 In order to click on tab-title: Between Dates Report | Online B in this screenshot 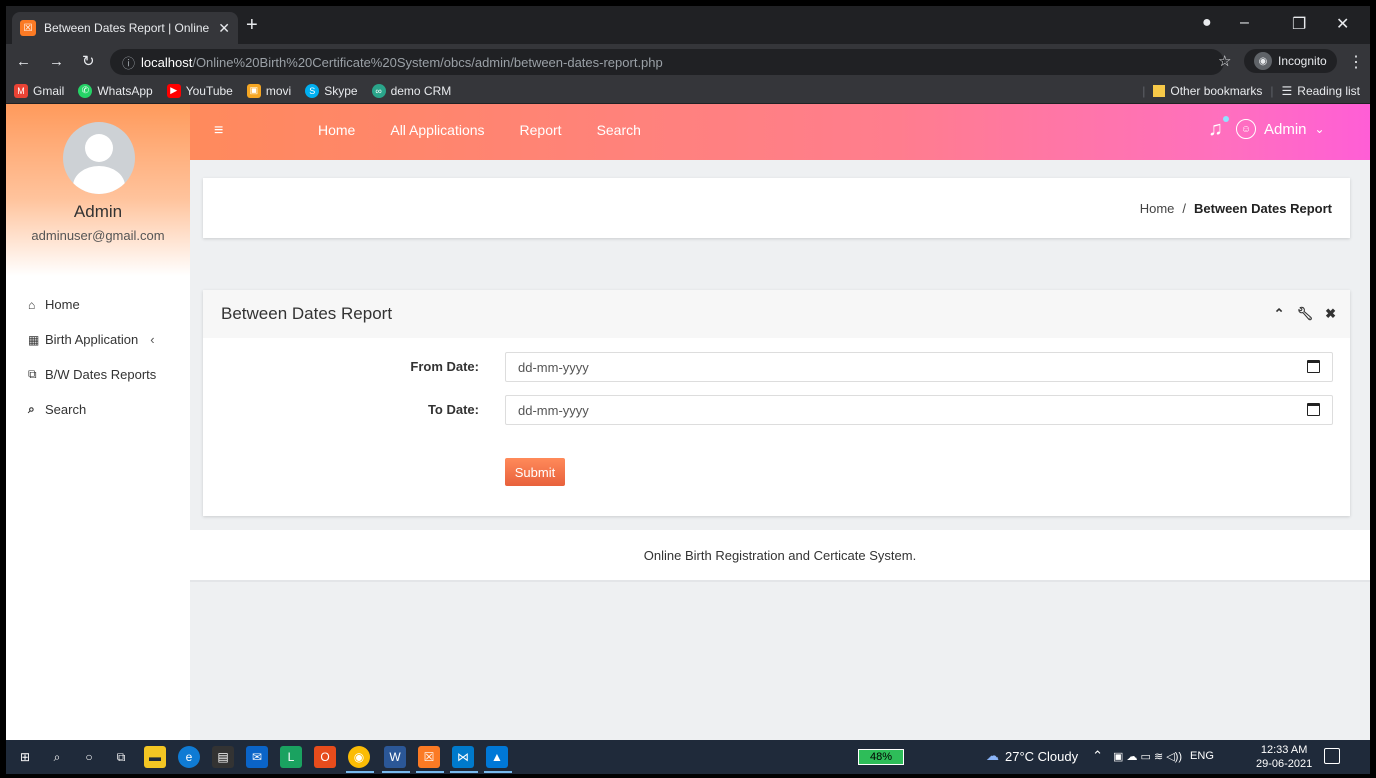, I will do `click(128, 28)`.